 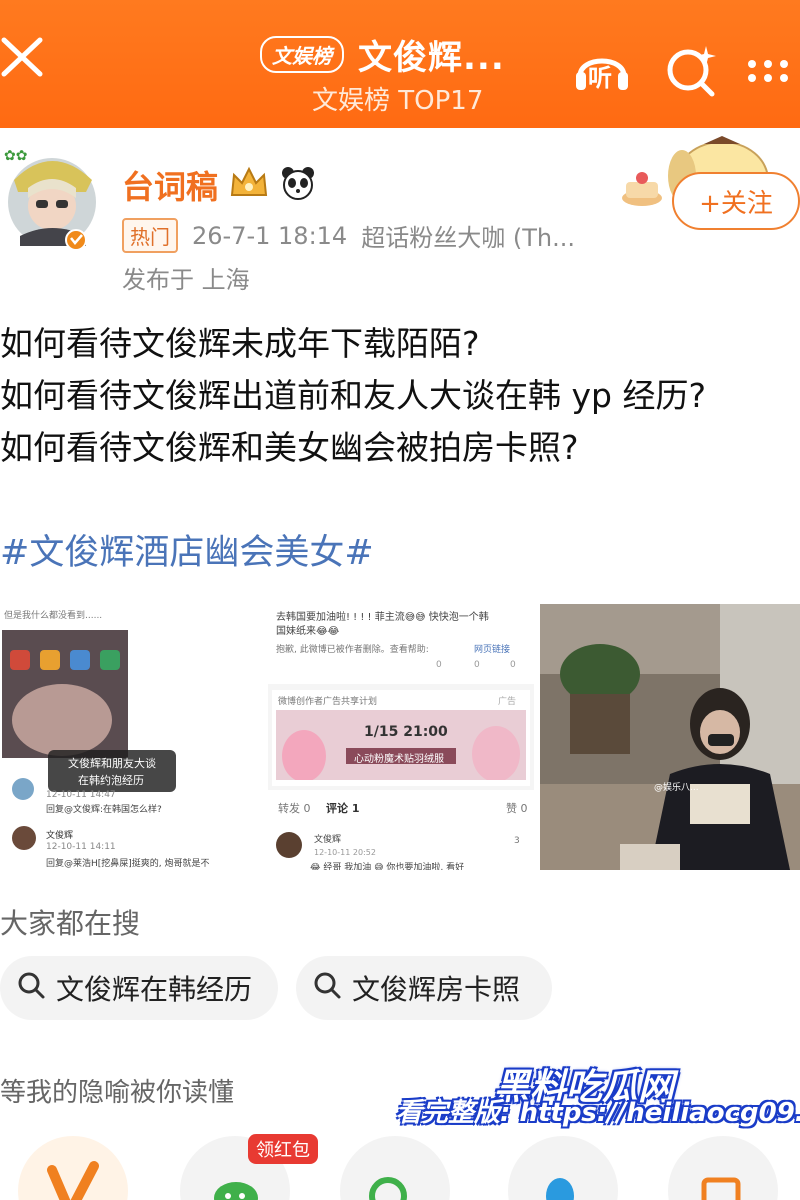 What do you see at coordinates (328, 702) in the screenshot?
I see `ad-label: 微博创作者广告共享计划` at bounding box center [328, 702].